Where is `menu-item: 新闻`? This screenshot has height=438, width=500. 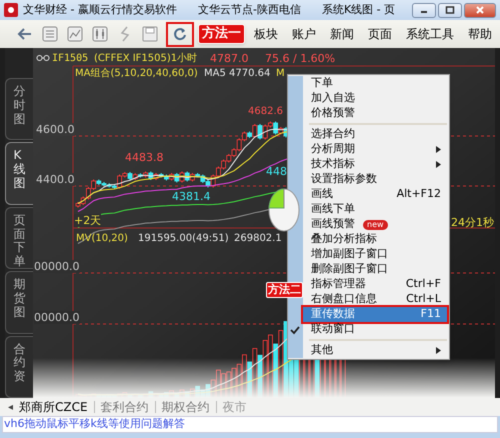
menu-item: 新闻 is located at coordinates (342, 34).